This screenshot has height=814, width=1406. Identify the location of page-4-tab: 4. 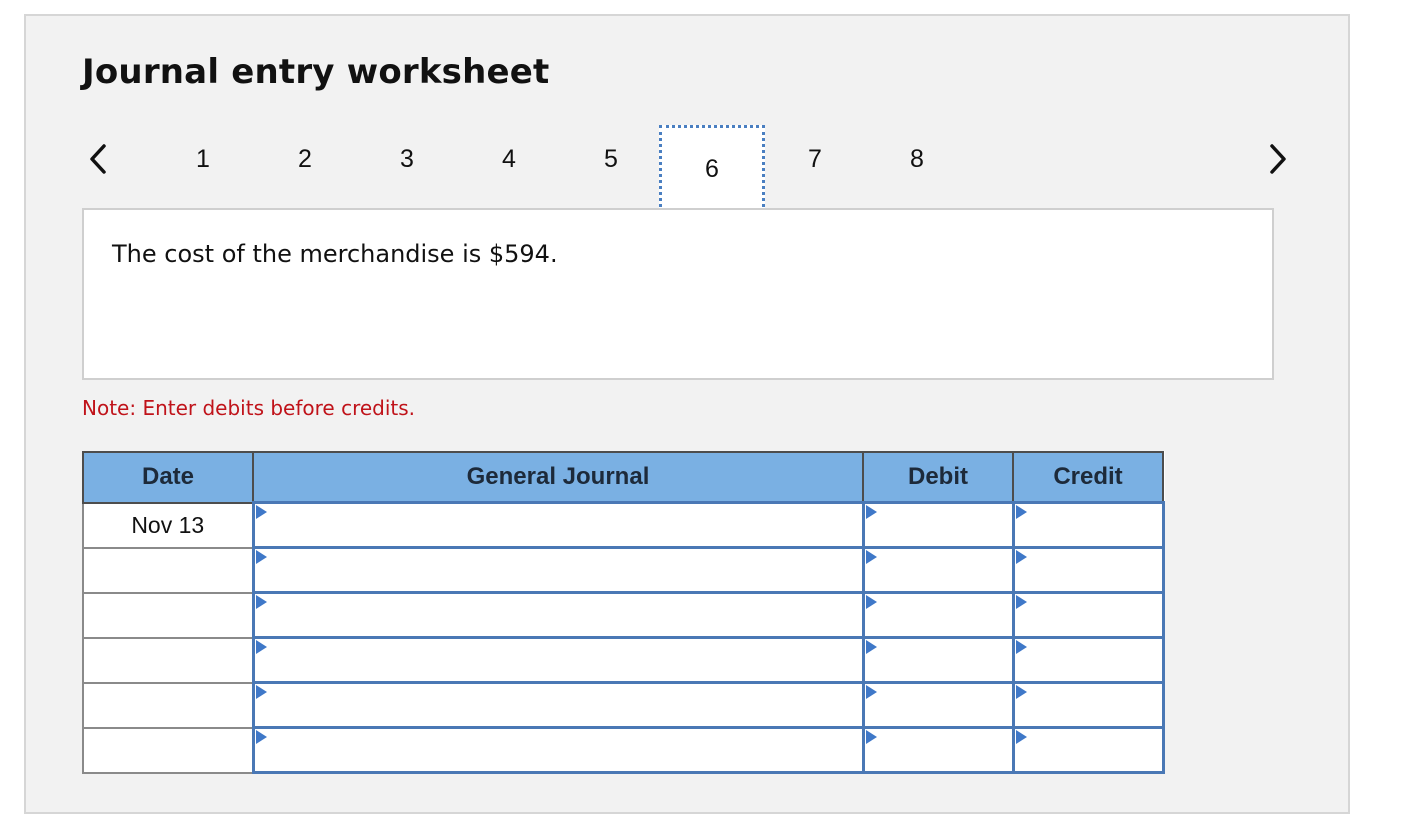
(509, 159).